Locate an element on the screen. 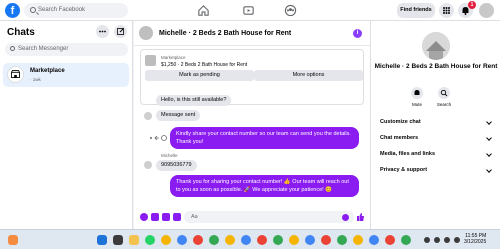 This screenshot has width=500, height=249. listing-label: Marketplace is located at coordinates (173, 57).